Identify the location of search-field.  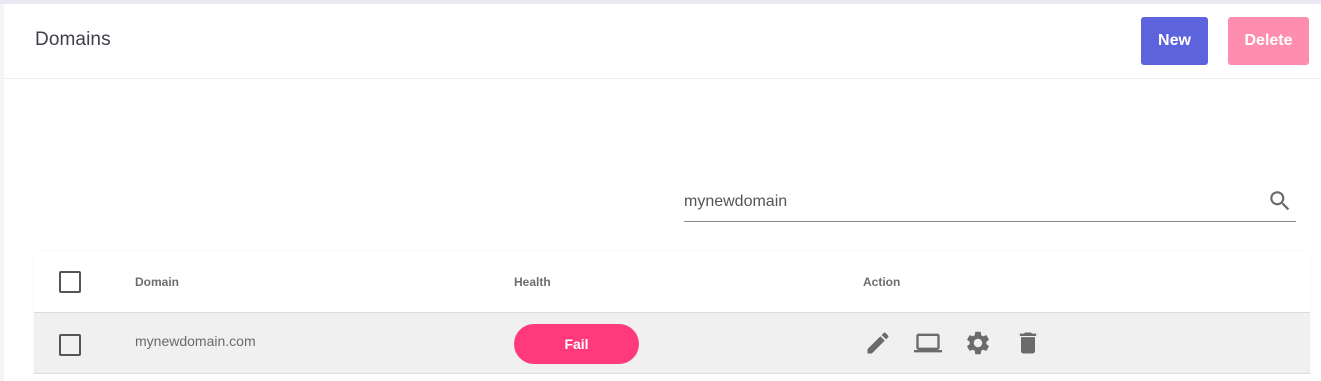
(990, 203).